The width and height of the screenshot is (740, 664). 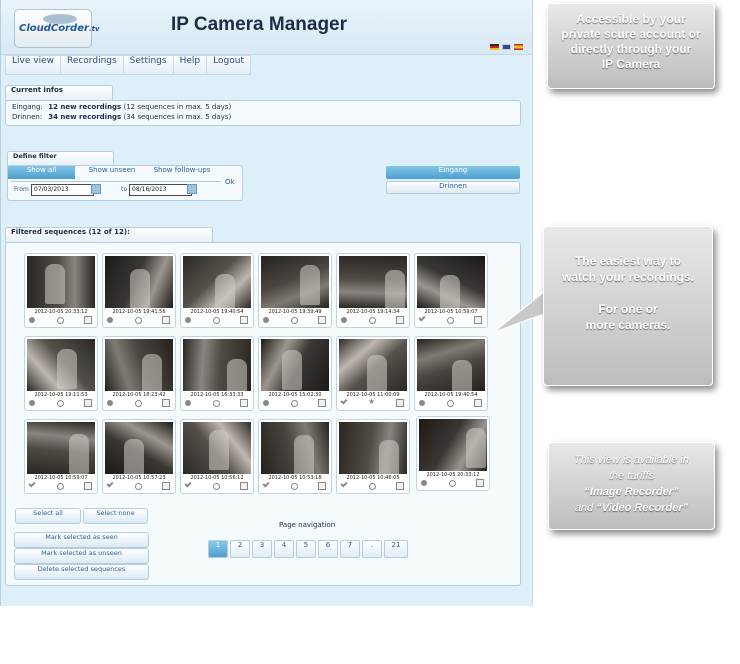 I want to click on sequence-thumbnail: 2012-10-05 10:56:12, so click(x=217, y=456).